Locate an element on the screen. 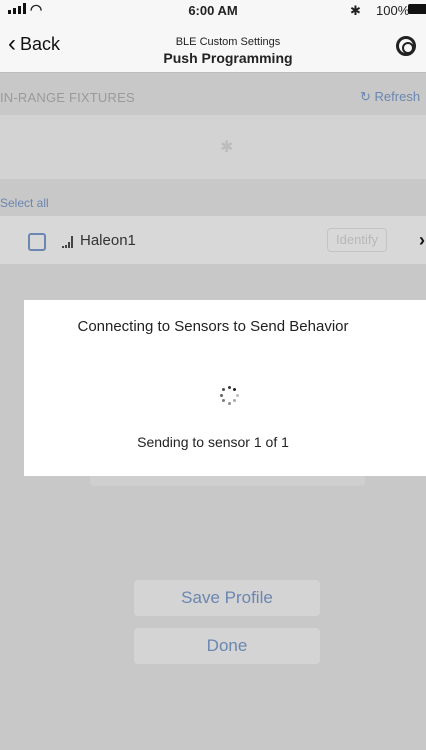 This screenshot has width=426, height=750. status-time: 6:00 AM is located at coordinates (213, 10).